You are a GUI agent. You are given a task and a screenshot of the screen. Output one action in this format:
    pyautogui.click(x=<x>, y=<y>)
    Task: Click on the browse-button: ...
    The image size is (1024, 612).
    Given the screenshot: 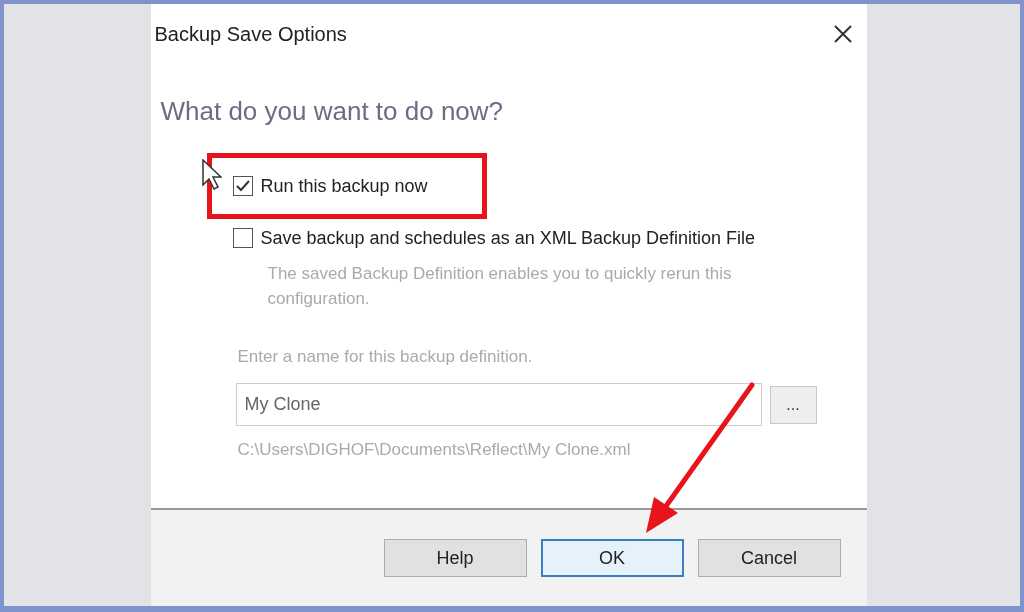 What is the action you would take?
    pyautogui.click(x=793, y=404)
    